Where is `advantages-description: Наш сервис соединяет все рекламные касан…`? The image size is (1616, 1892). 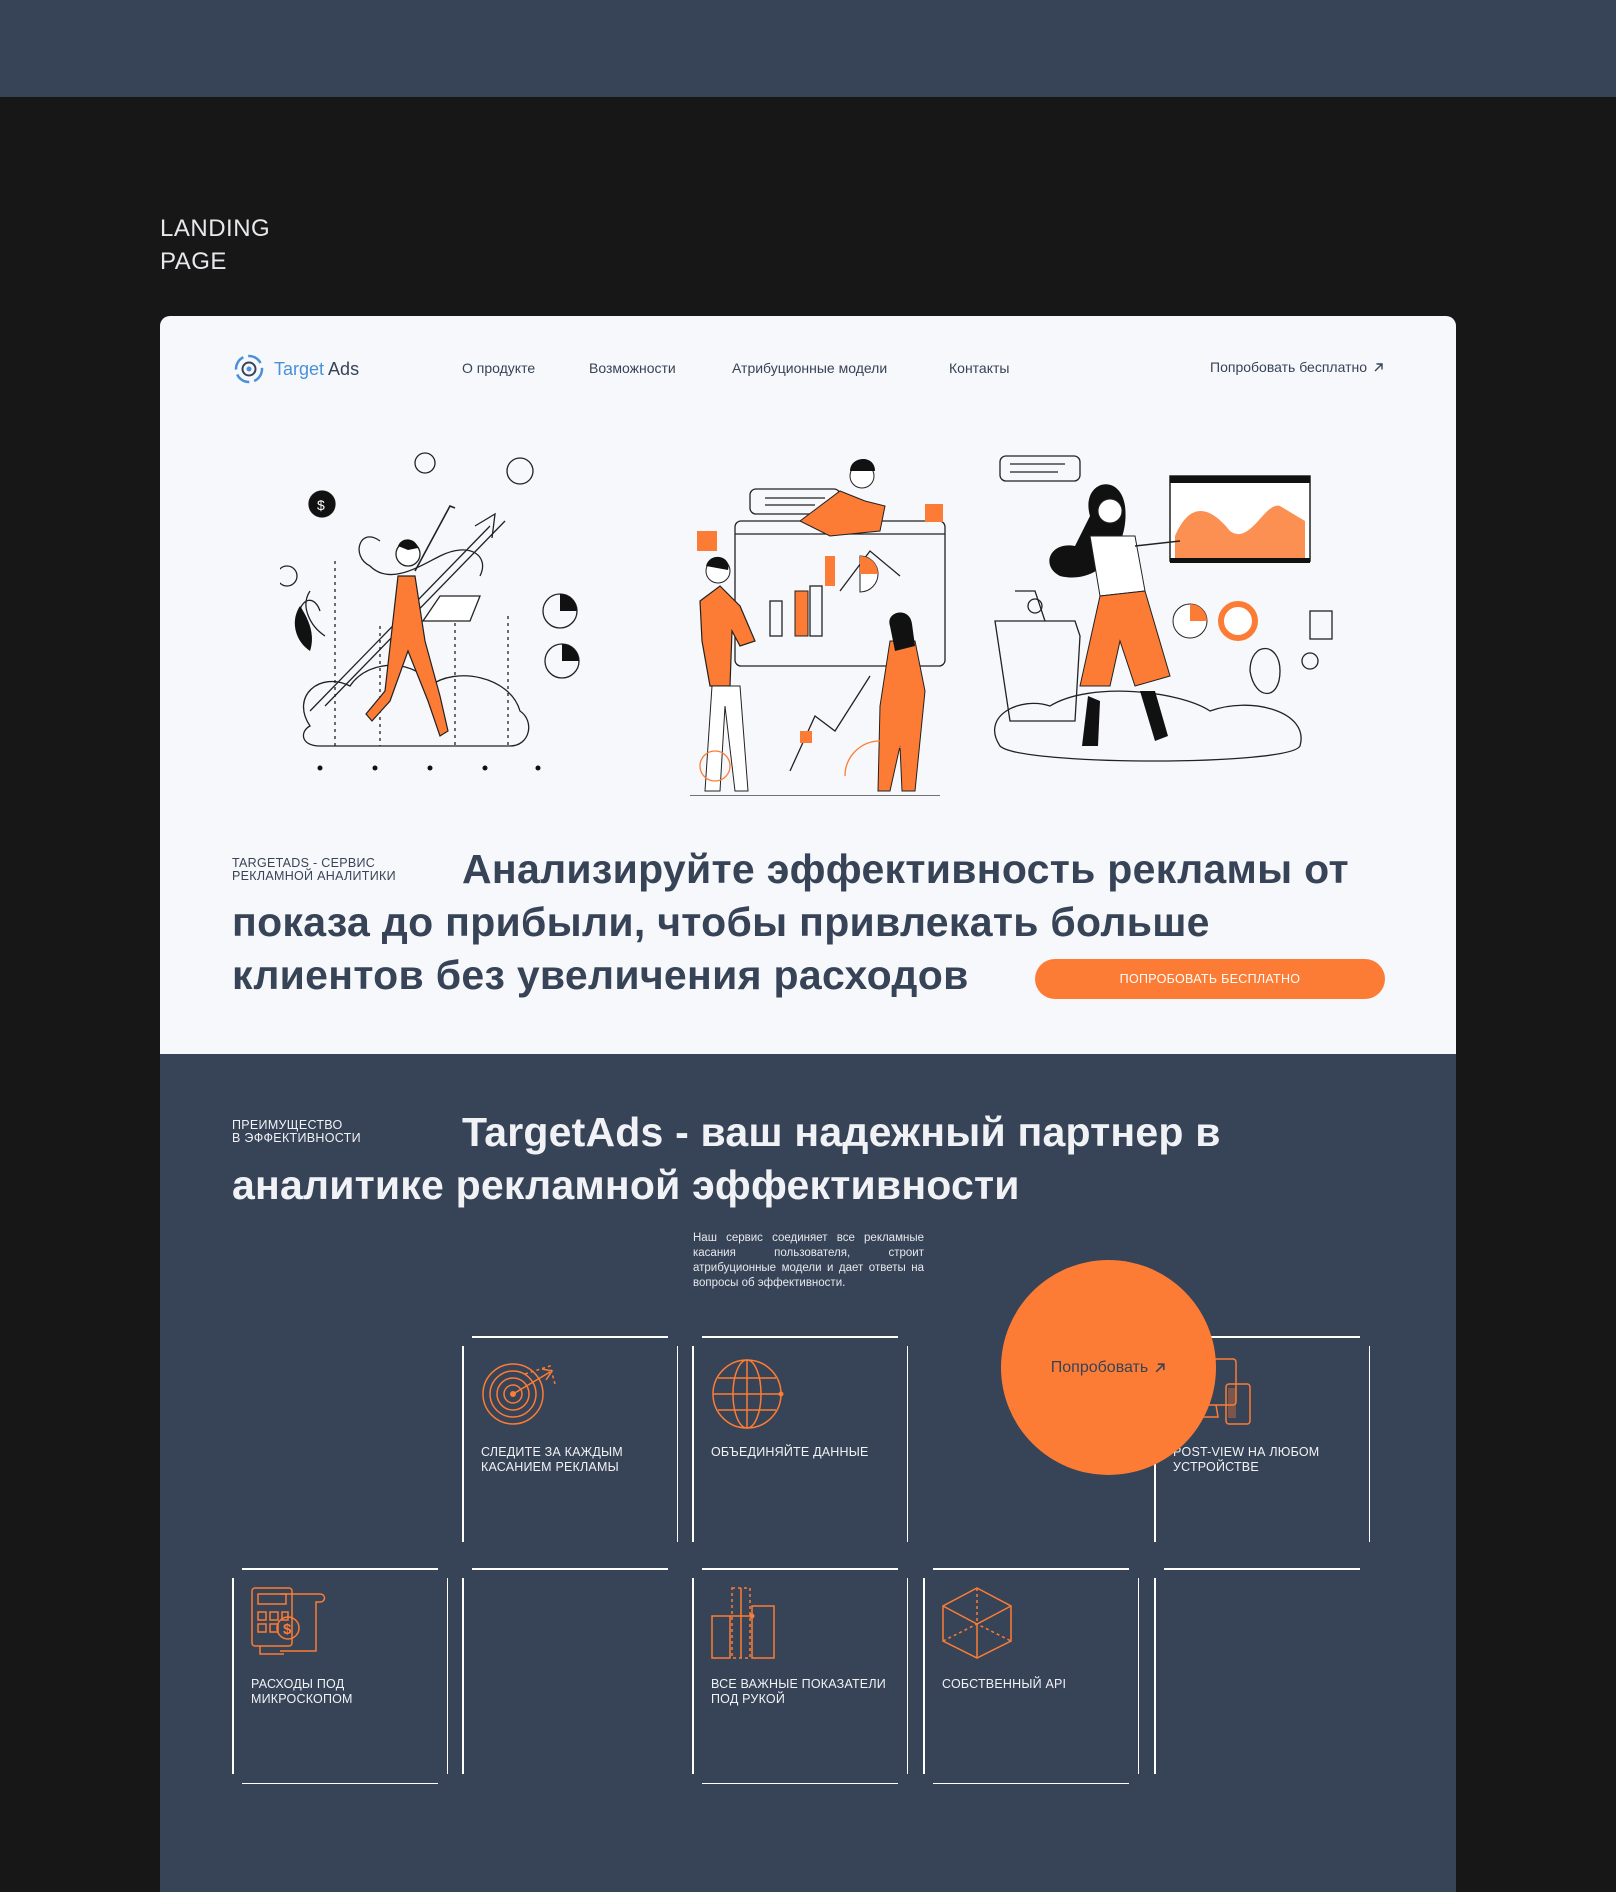
advantages-description: Наш сервис соединяет все рекламные касан… is located at coordinates (808, 1260).